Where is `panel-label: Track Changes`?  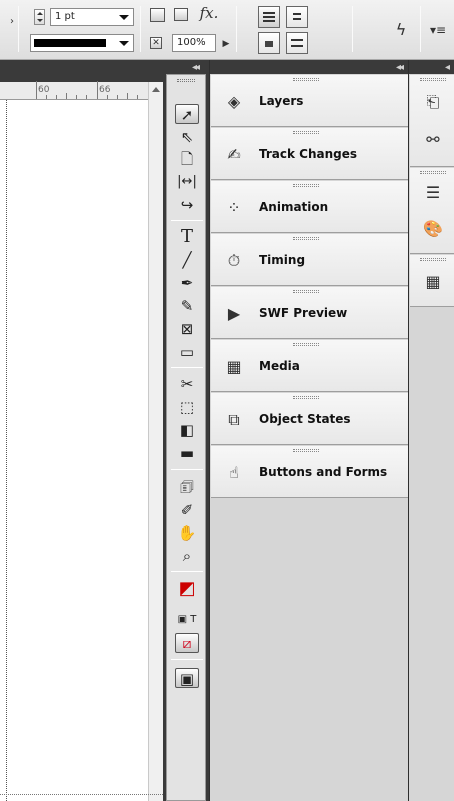 panel-label: Track Changes is located at coordinates (308, 154).